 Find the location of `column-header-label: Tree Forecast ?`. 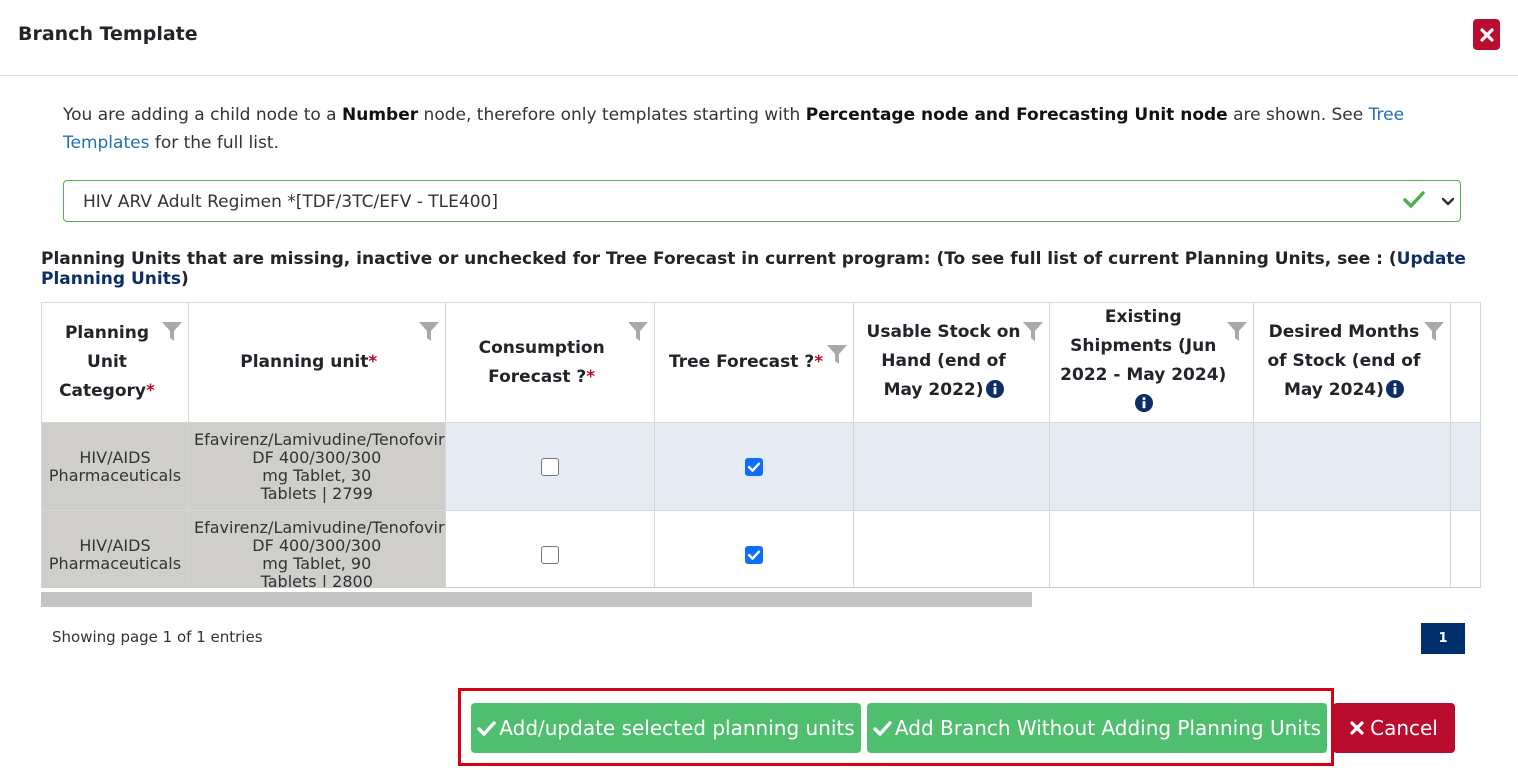

column-header-label: Tree Forecast ? is located at coordinates (742, 362).